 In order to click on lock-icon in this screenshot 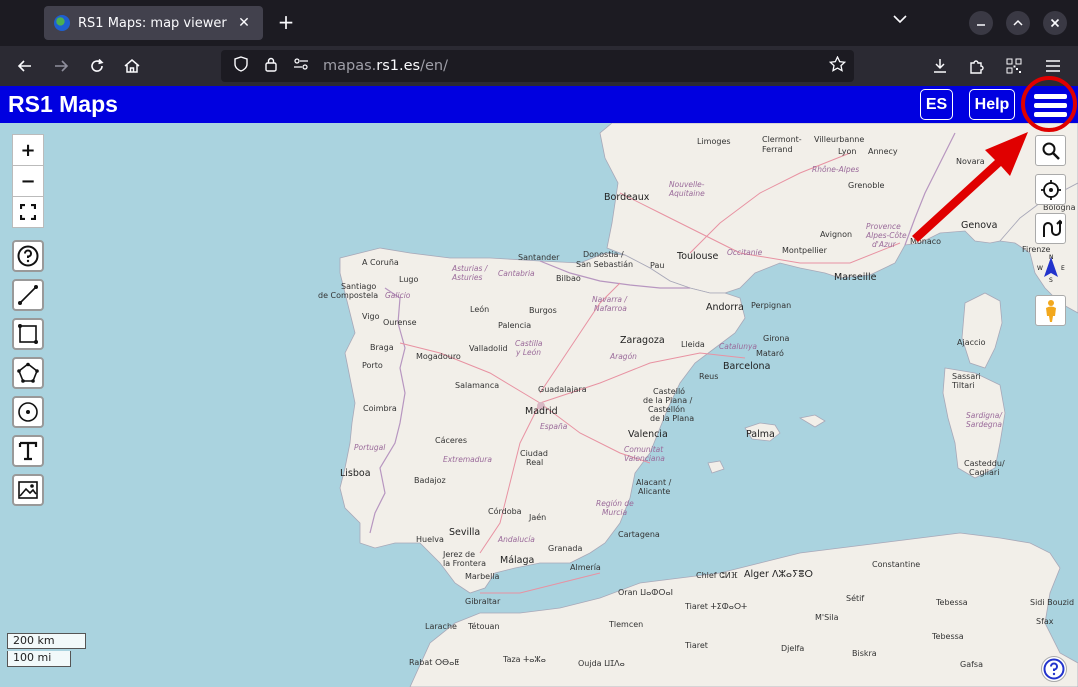, I will do `click(271, 66)`.